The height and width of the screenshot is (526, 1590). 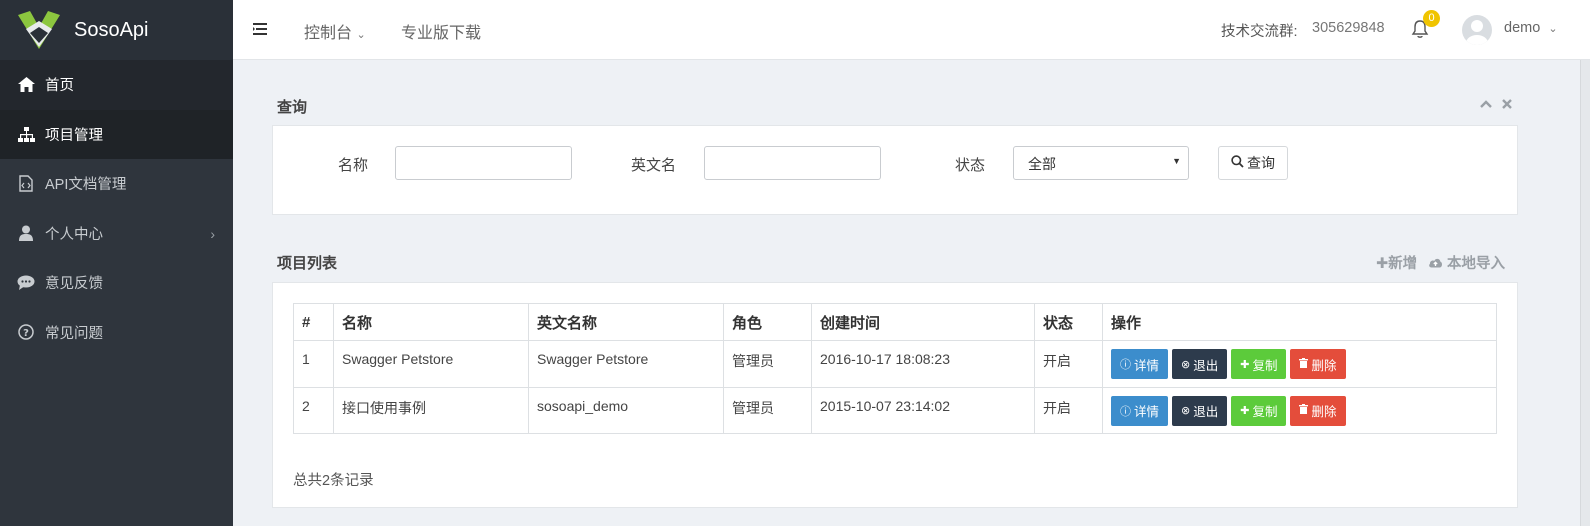 What do you see at coordinates (1431, 18) in the screenshot?
I see `notification-badge: 0` at bounding box center [1431, 18].